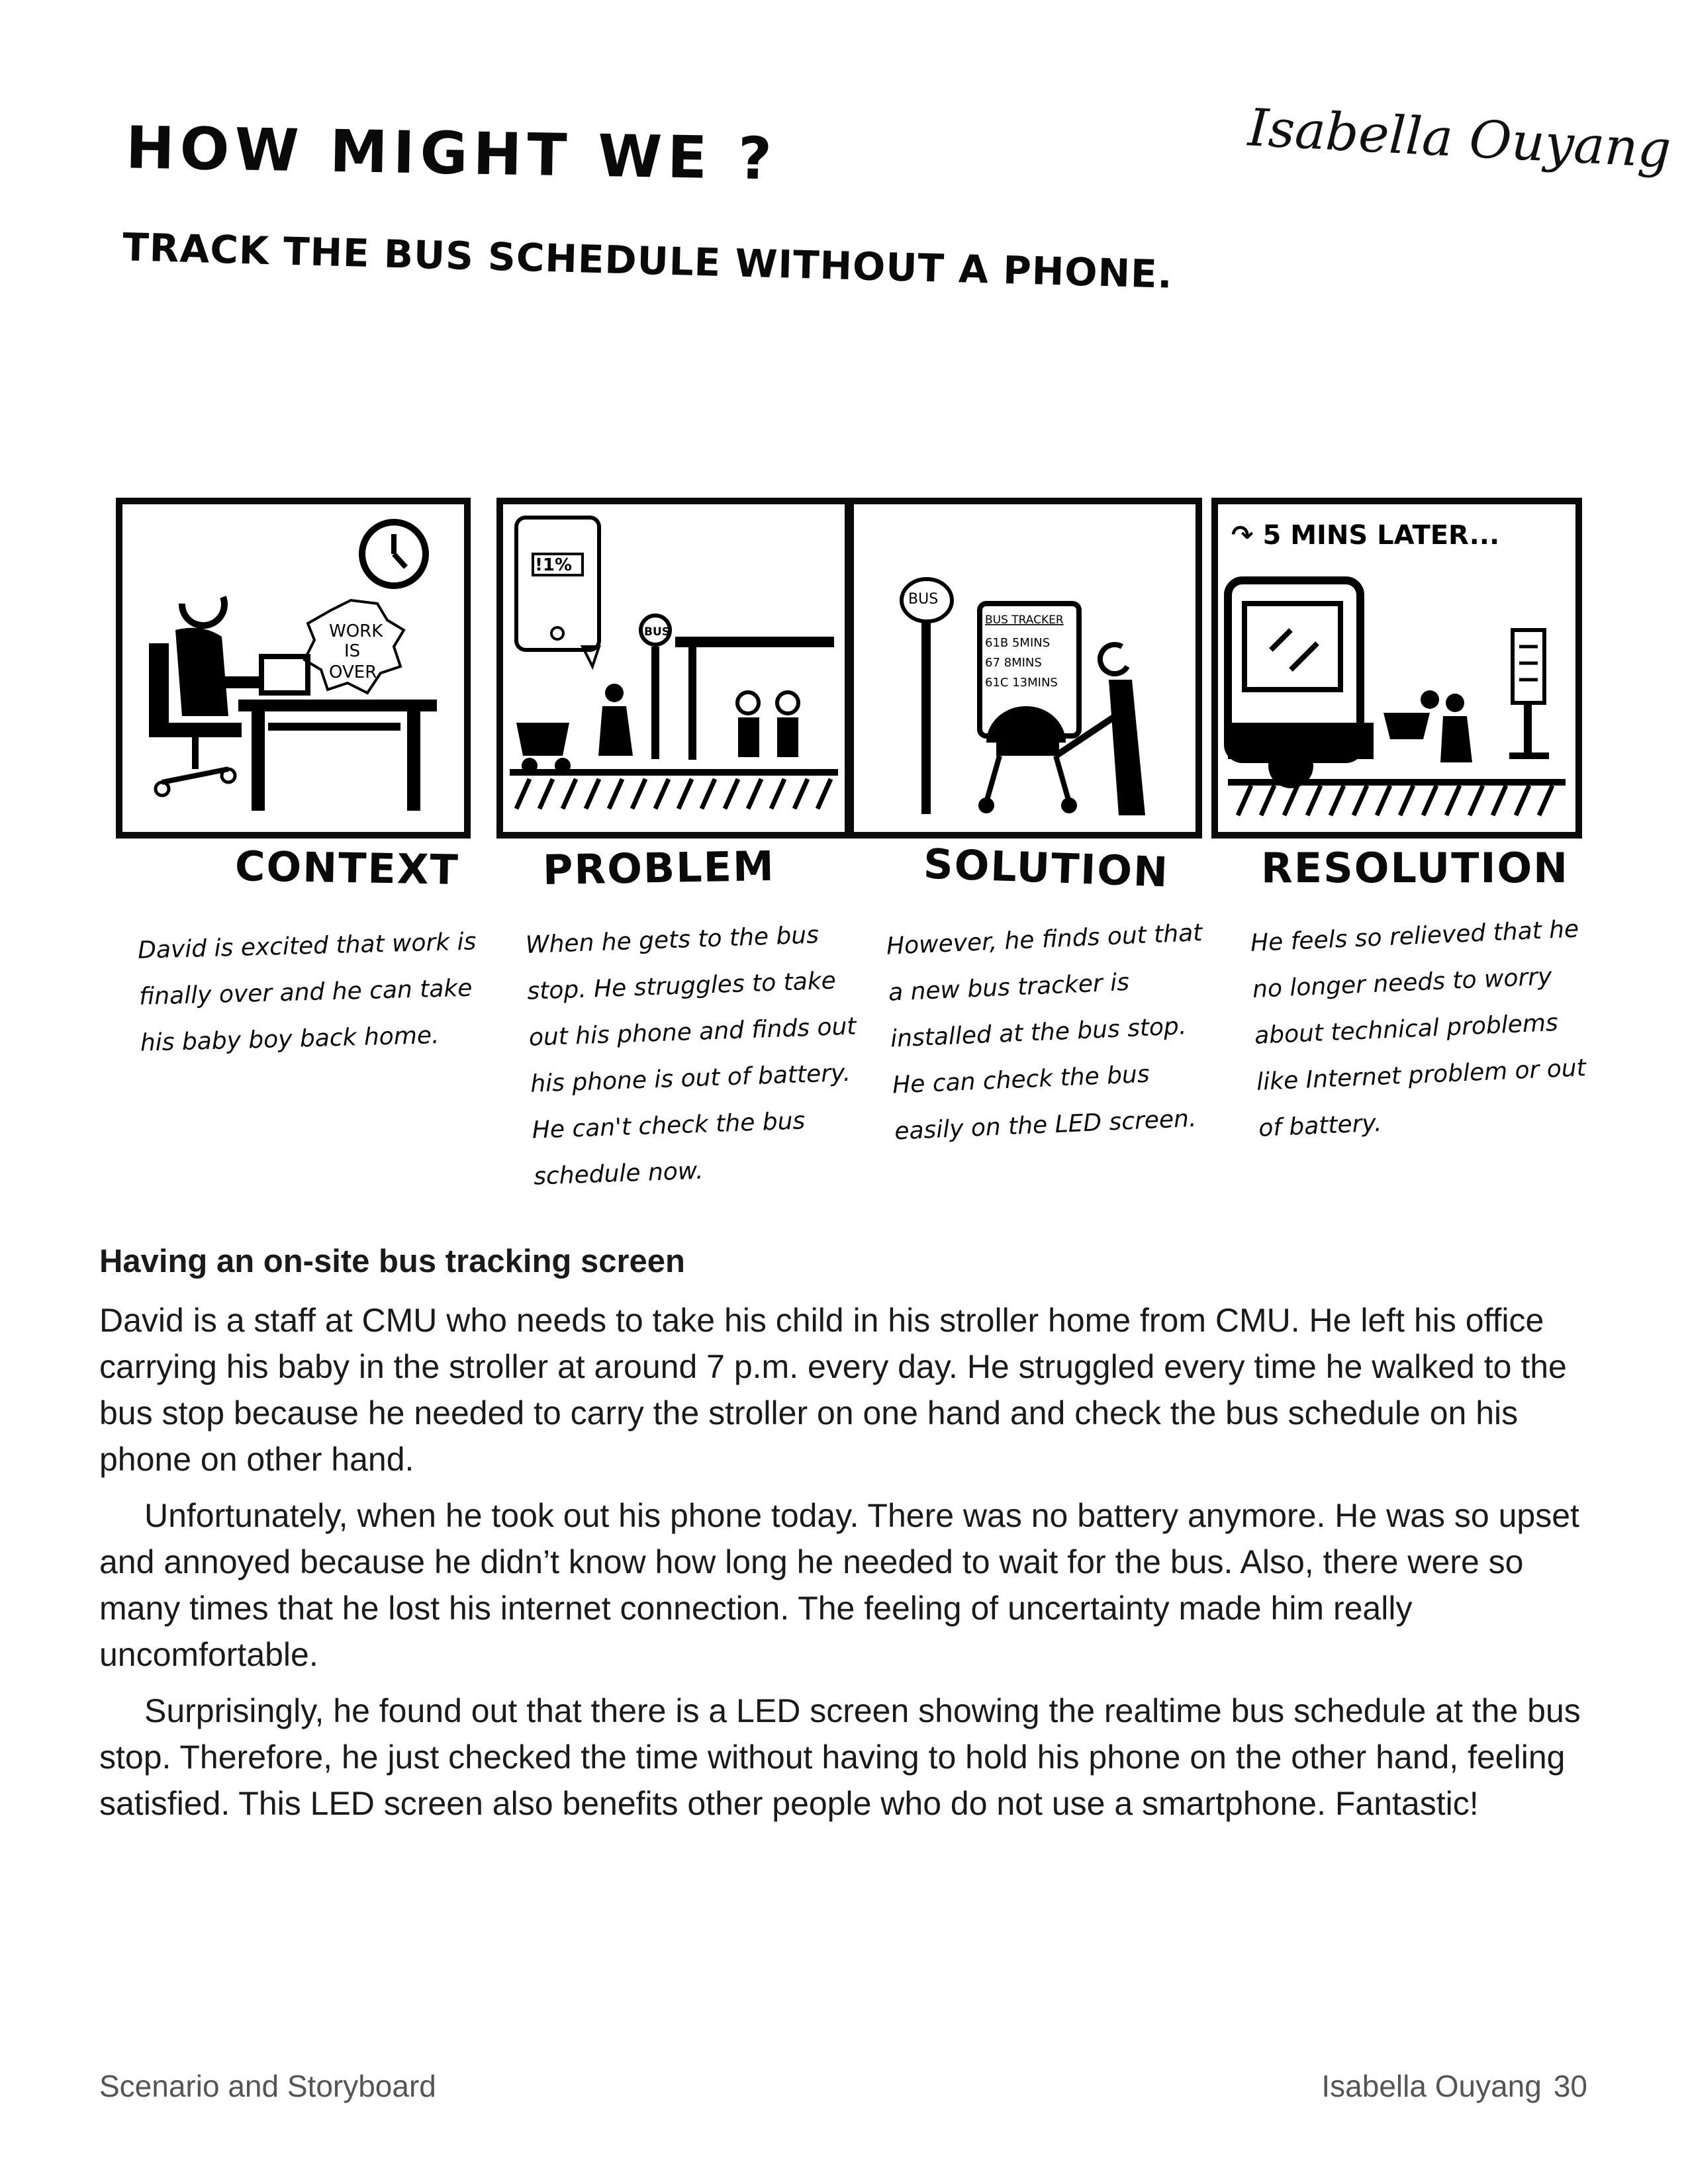 This screenshot has width=1688, height=2184. What do you see at coordinates (659, 868) in the screenshot?
I see `panel-title-problem: PROBLEM` at bounding box center [659, 868].